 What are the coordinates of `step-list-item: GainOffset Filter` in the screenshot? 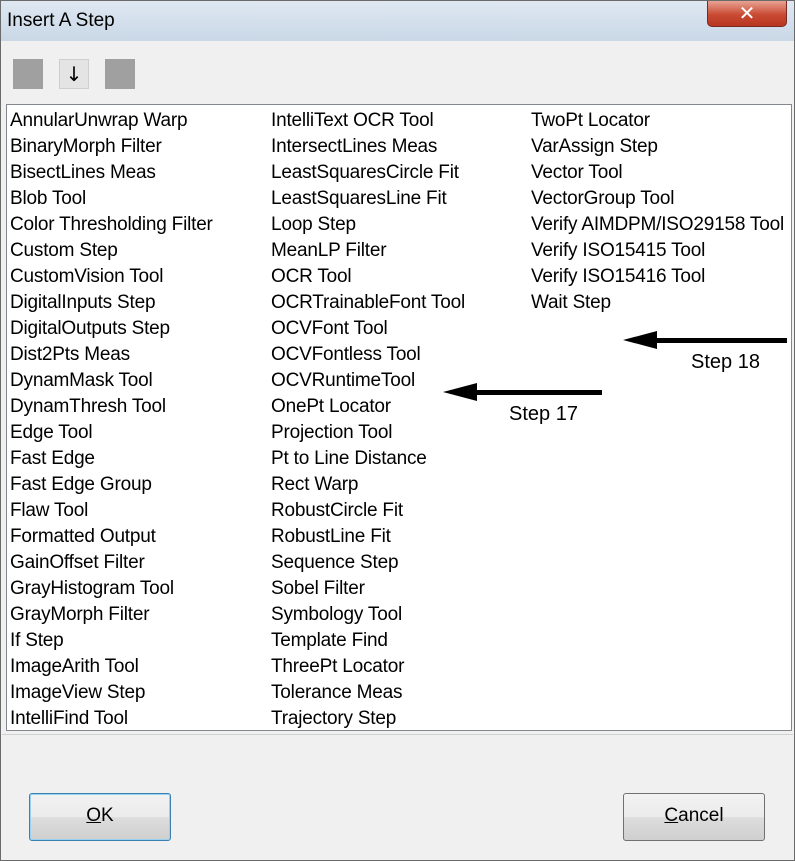 It's located at (111, 563).